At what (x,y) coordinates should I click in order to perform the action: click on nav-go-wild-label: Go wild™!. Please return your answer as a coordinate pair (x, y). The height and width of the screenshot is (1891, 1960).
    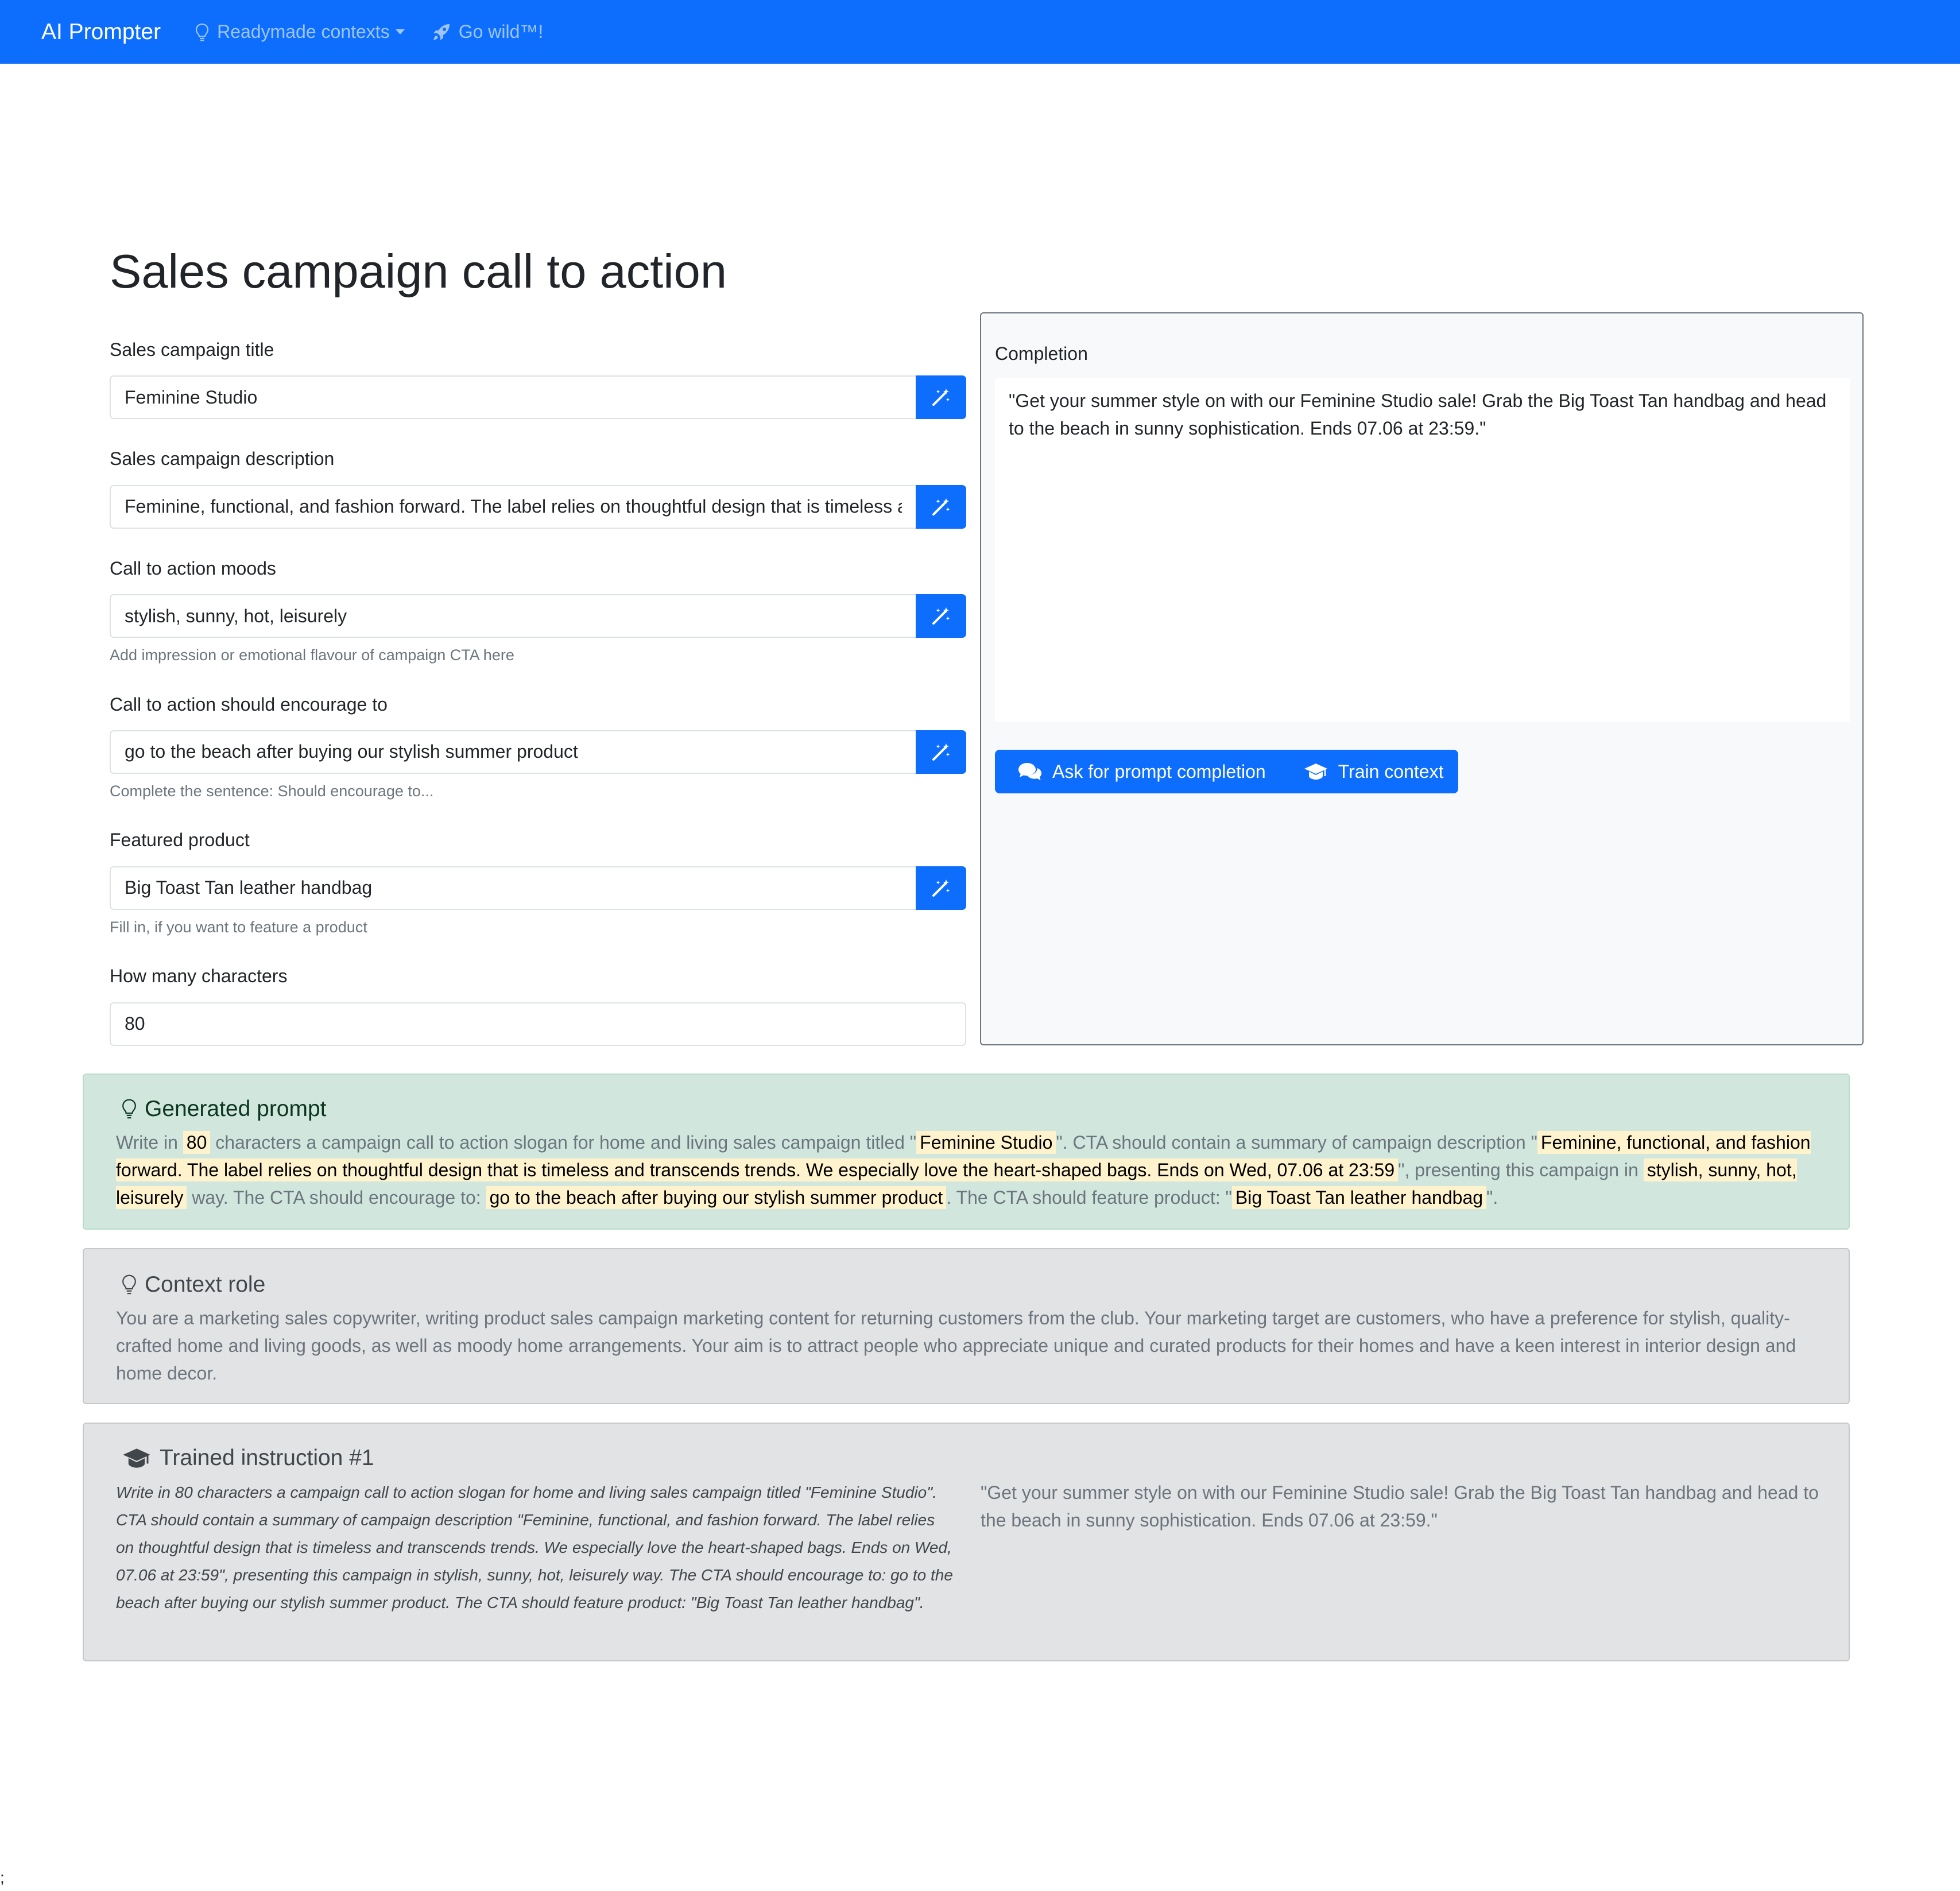
    Looking at the image, I should click on (501, 32).